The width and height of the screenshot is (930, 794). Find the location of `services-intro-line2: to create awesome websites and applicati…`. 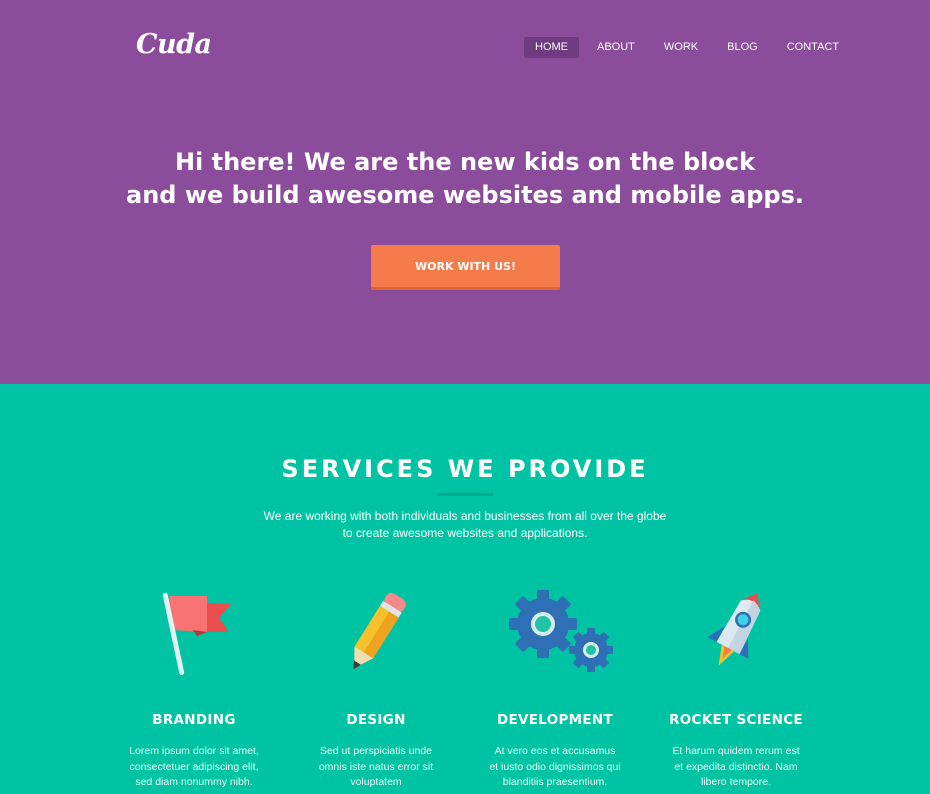

services-intro-line2: to create awesome websites and applicati… is located at coordinates (465, 533).